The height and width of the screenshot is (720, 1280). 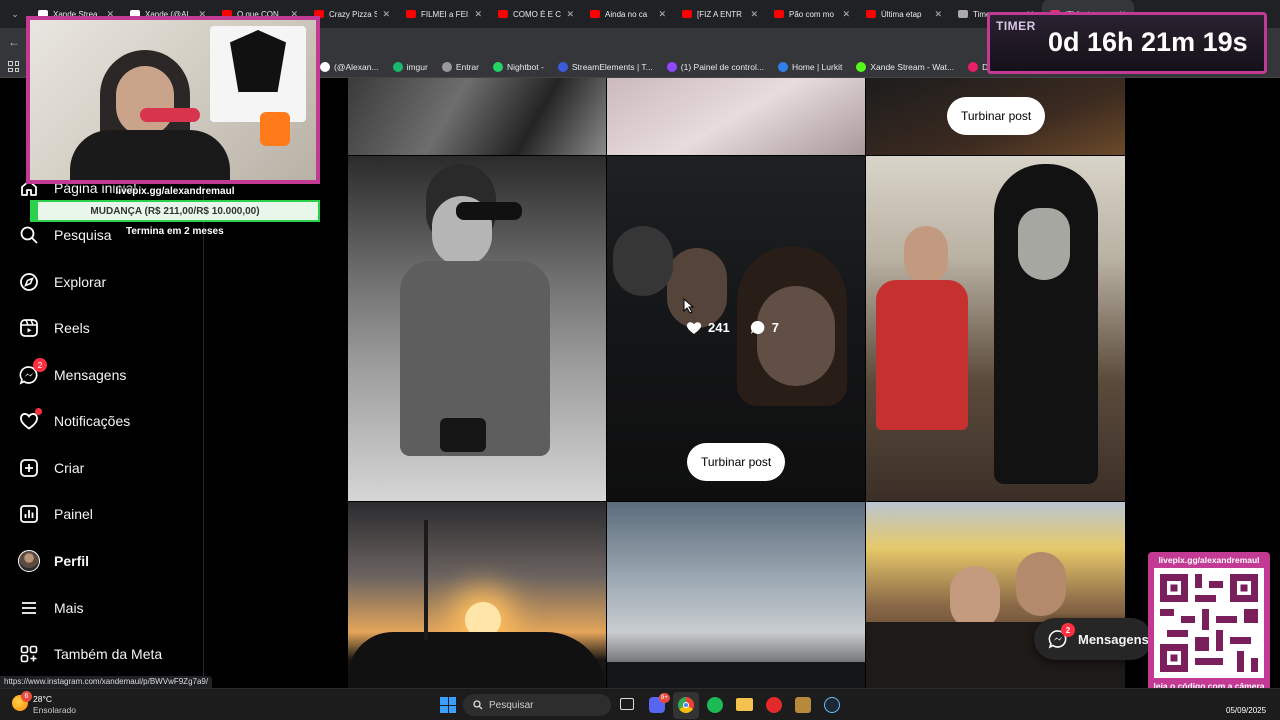 What do you see at coordinates (55, 710) in the screenshot?
I see `weather-desc: Ensolarado` at bounding box center [55, 710].